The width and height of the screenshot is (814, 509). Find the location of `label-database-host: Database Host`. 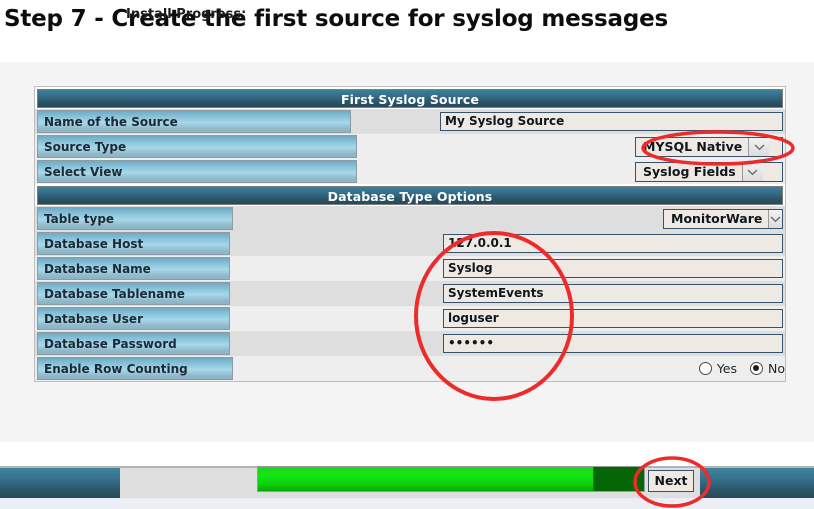

label-database-host: Database Host is located at coordinates (133, 243).